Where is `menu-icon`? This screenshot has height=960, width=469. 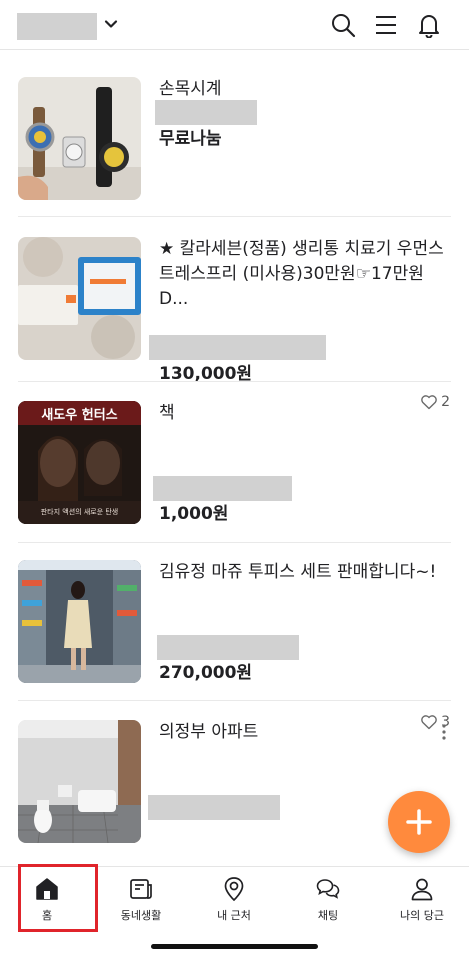 menu-icon is located at coordinates (386, 25).